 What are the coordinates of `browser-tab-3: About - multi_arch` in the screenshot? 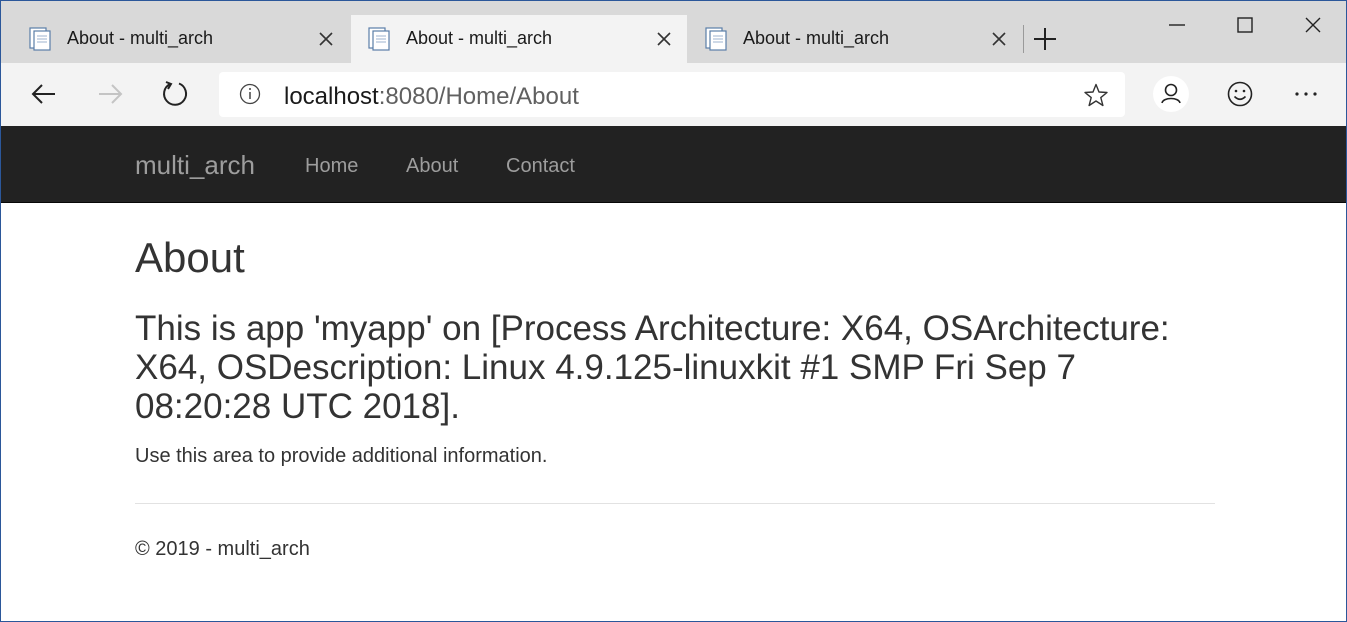 It's located at (855, 39).